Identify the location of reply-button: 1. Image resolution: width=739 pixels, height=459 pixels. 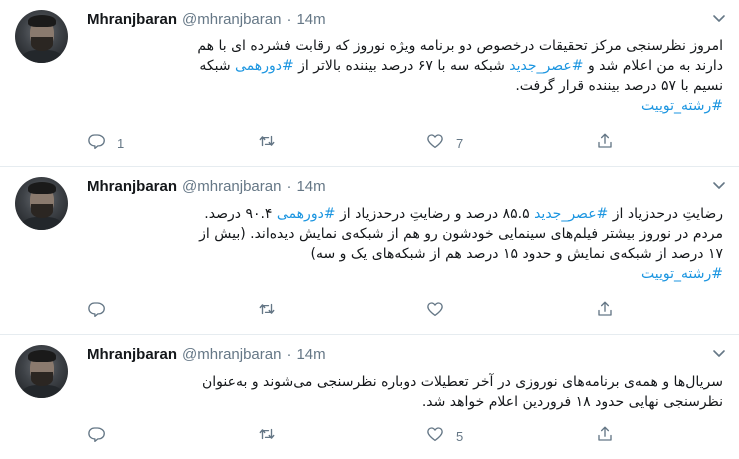
(105, 143).